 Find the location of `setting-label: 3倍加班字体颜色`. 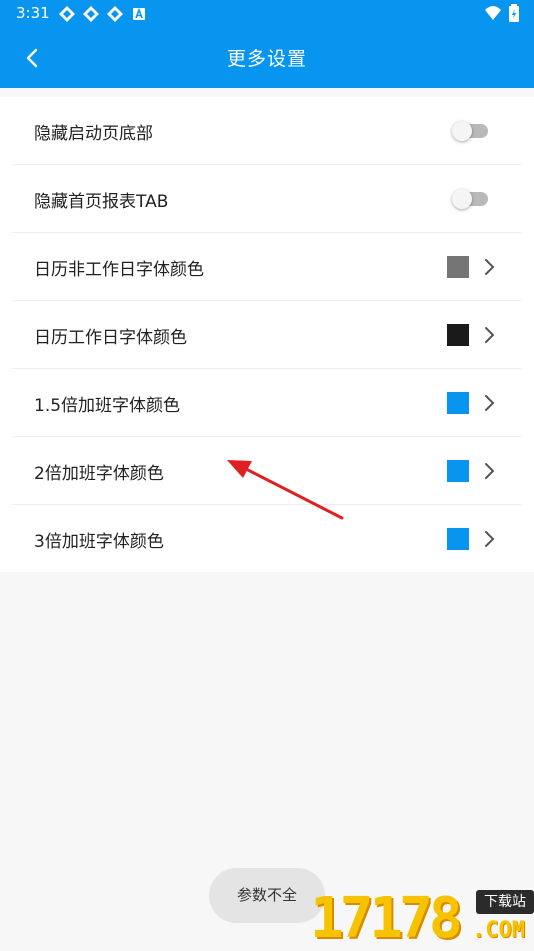

setting-label: 3倍加班字体颜色 is located at coordinates (99, 542).